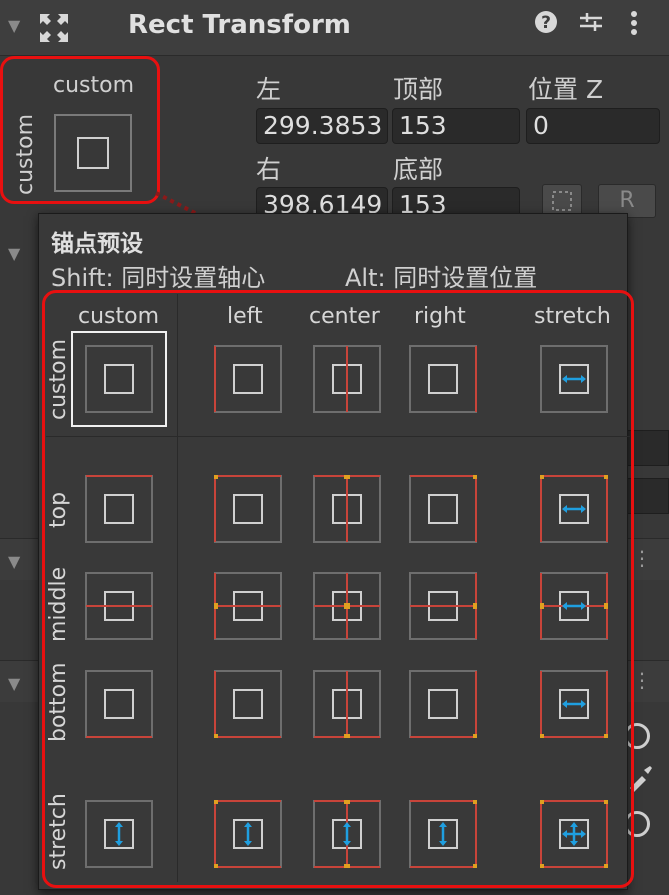 The image size is (669, 895). I want to click on anchor-preset-top-center, so click(347, 509).